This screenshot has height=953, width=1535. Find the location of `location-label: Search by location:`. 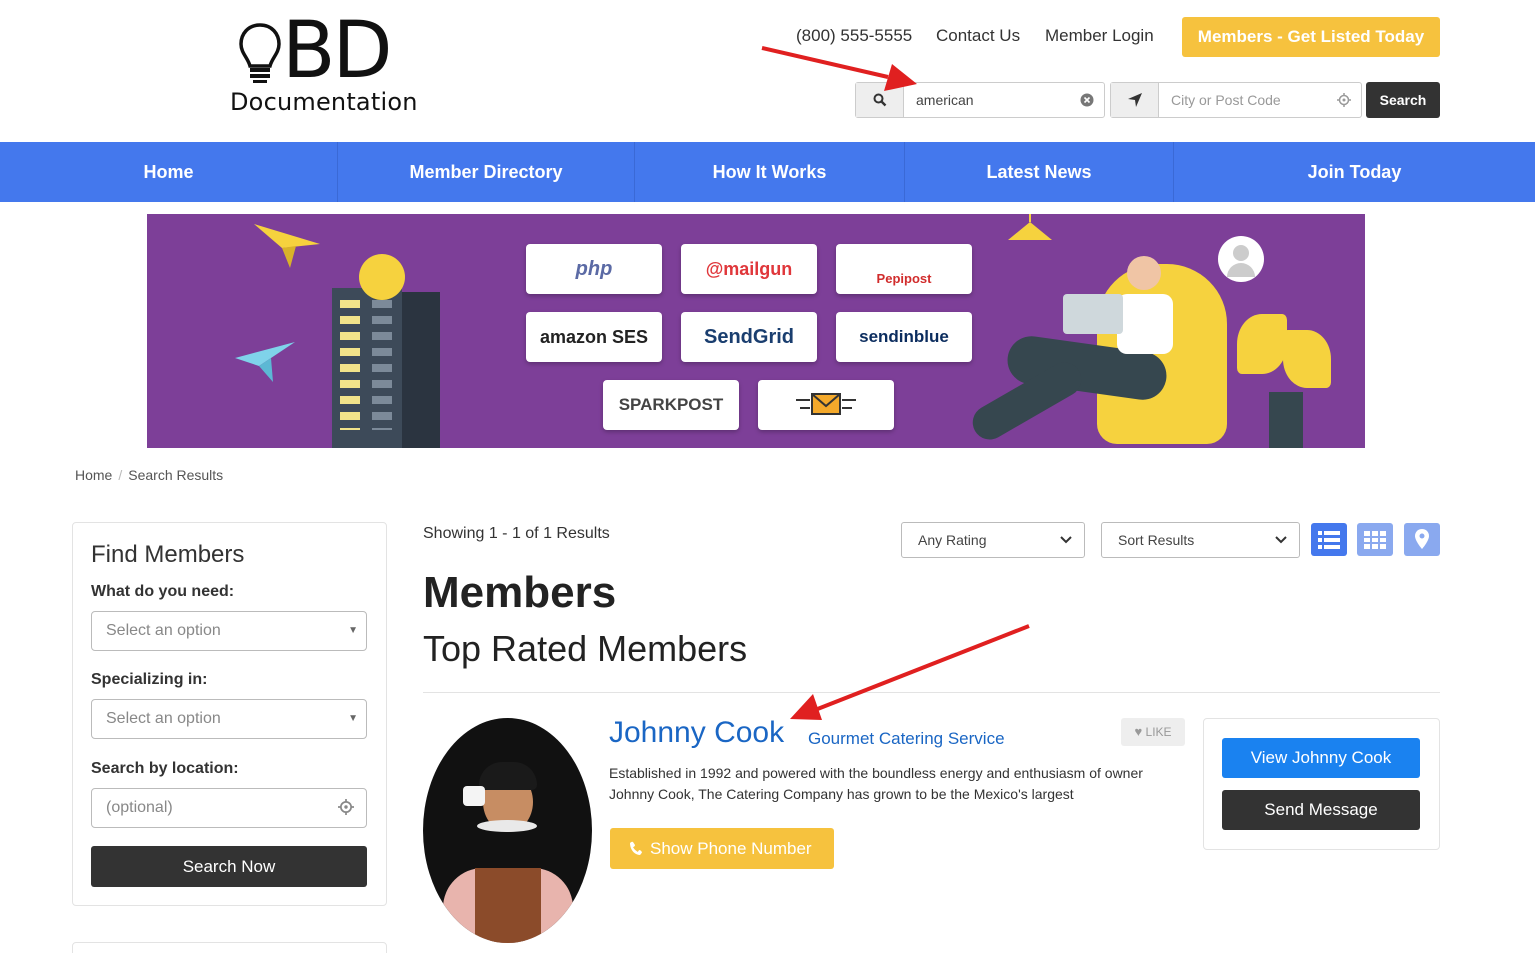

location-label: Search by location: is located at coordinates (165, 768).